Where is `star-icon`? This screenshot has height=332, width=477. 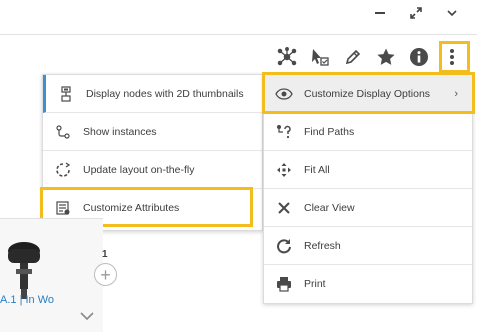 star-icon is located at coordinates (386, 57).